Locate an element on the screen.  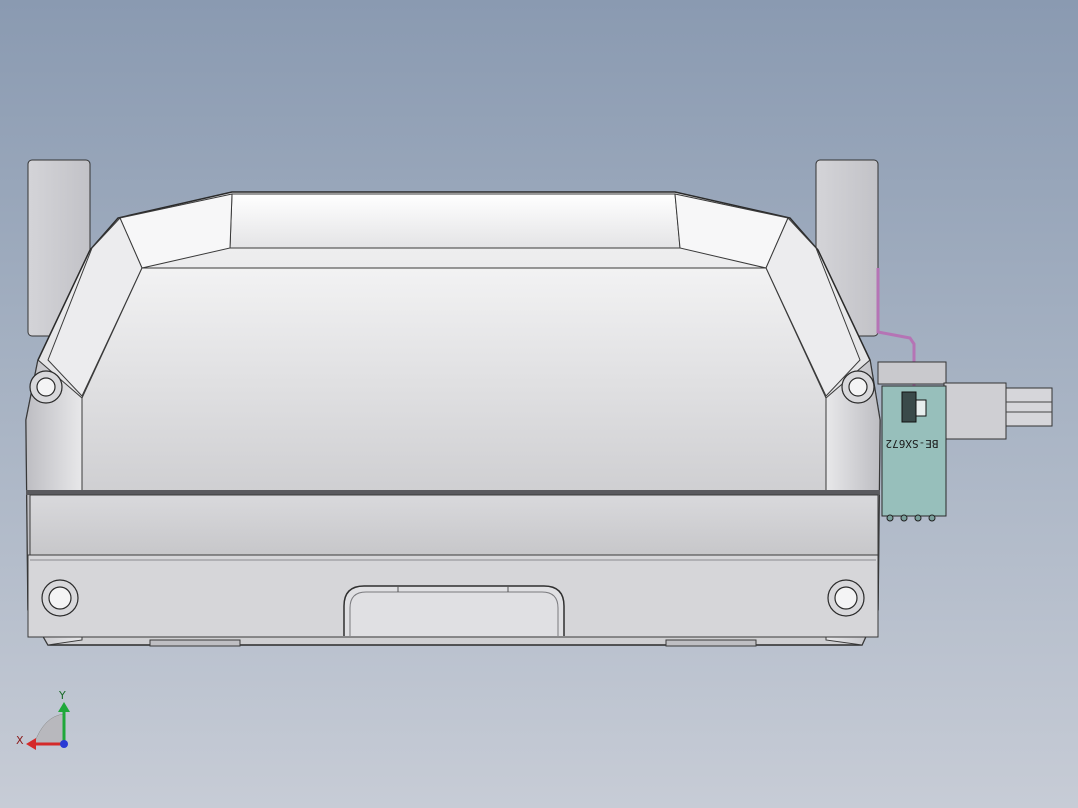
connector-body-grey is located at coordinates (975, 411).